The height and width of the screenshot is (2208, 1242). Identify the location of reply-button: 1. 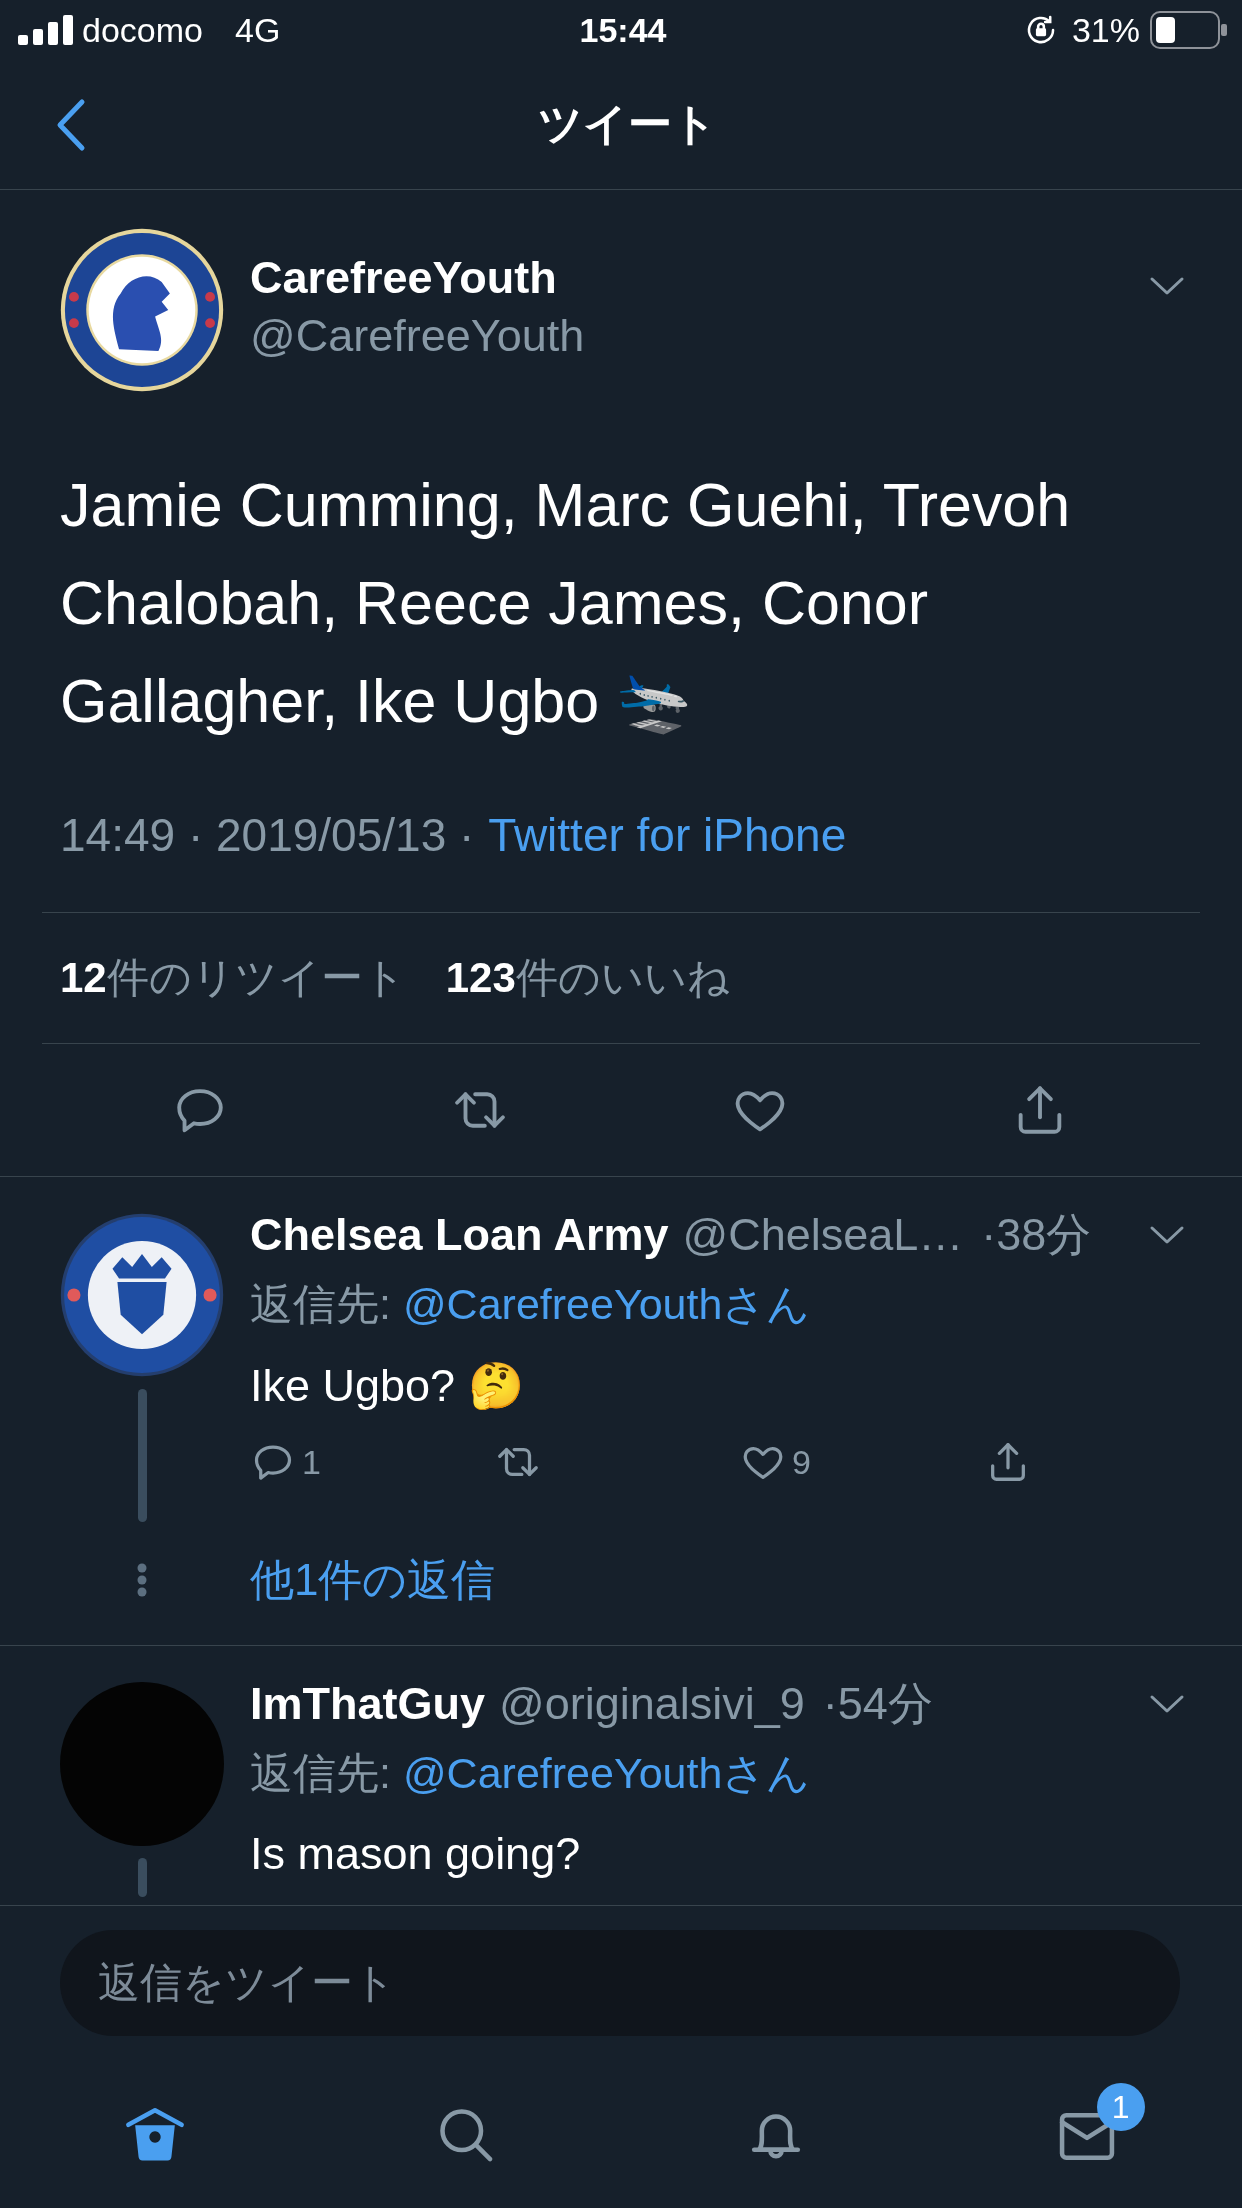
(285, 1462).